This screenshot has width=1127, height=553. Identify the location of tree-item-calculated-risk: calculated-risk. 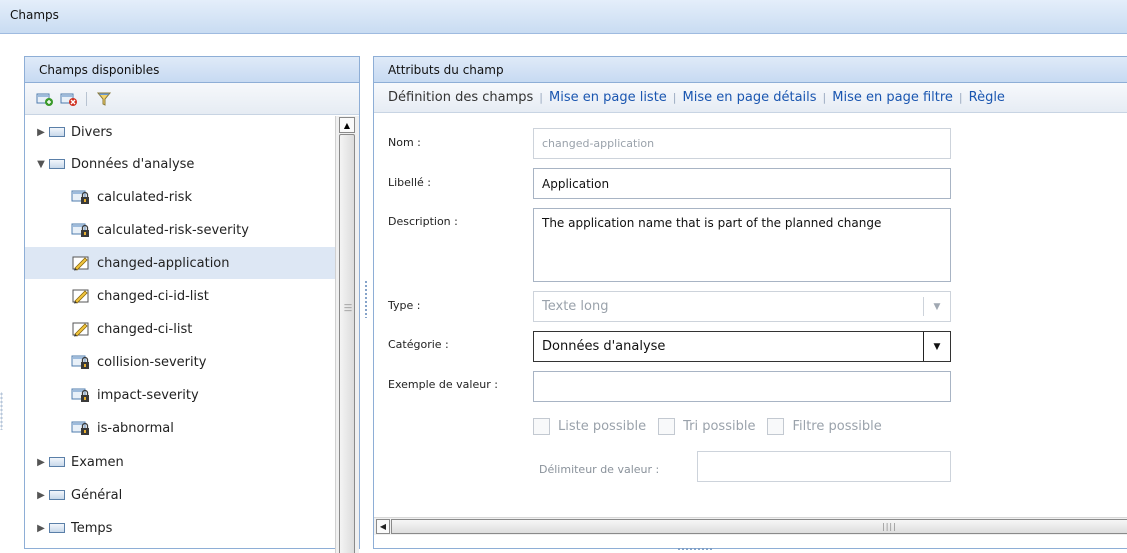
(184, 197).